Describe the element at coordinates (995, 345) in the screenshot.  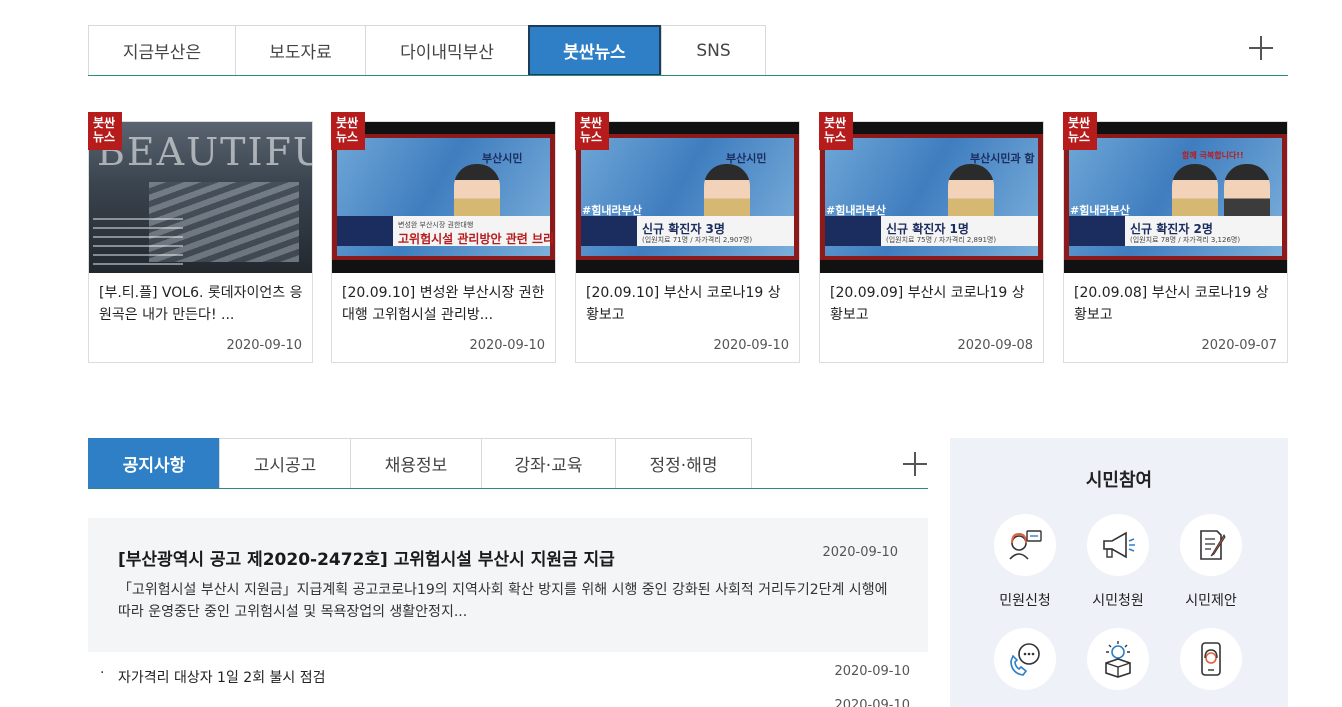
I see `news-date: 2020-09-08` at that location.